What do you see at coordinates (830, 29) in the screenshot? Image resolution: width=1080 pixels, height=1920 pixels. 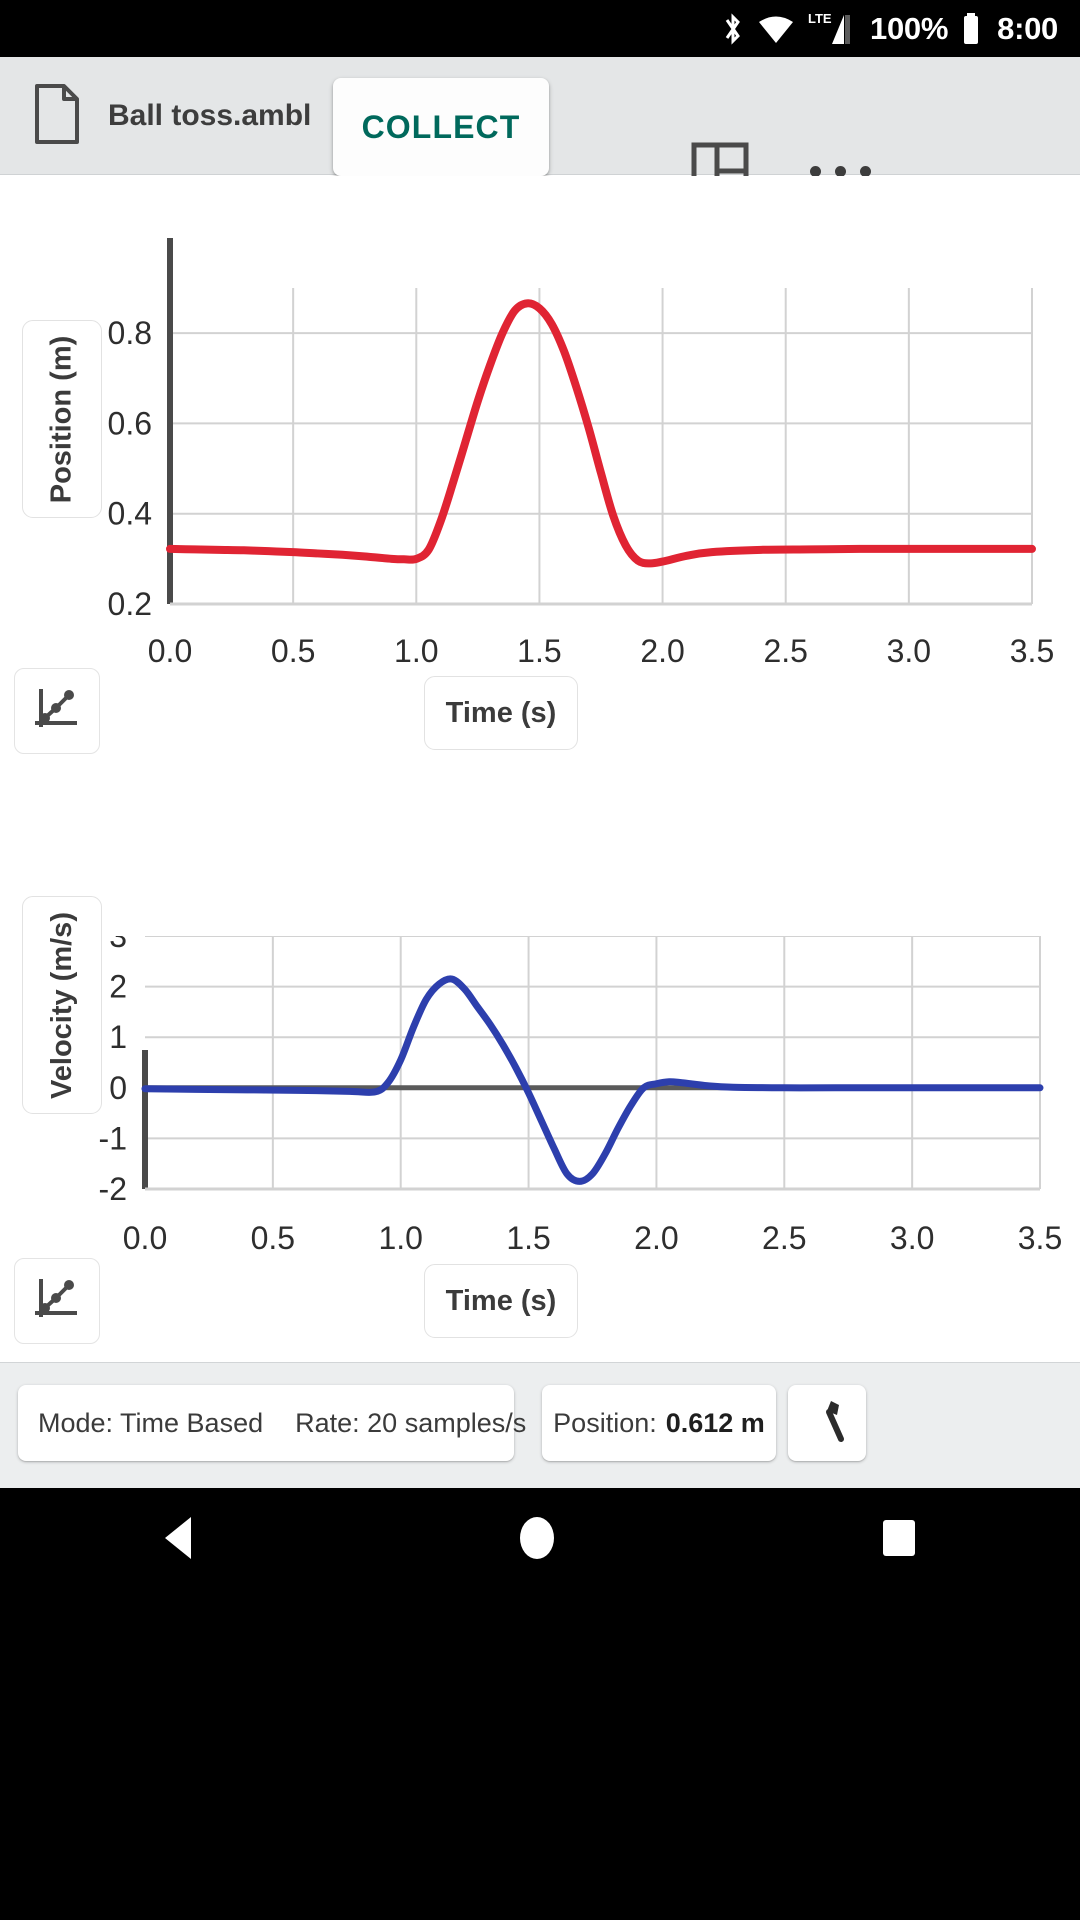 I see `cellular-signal-icon: LTE` at bounding box center [830, 29].